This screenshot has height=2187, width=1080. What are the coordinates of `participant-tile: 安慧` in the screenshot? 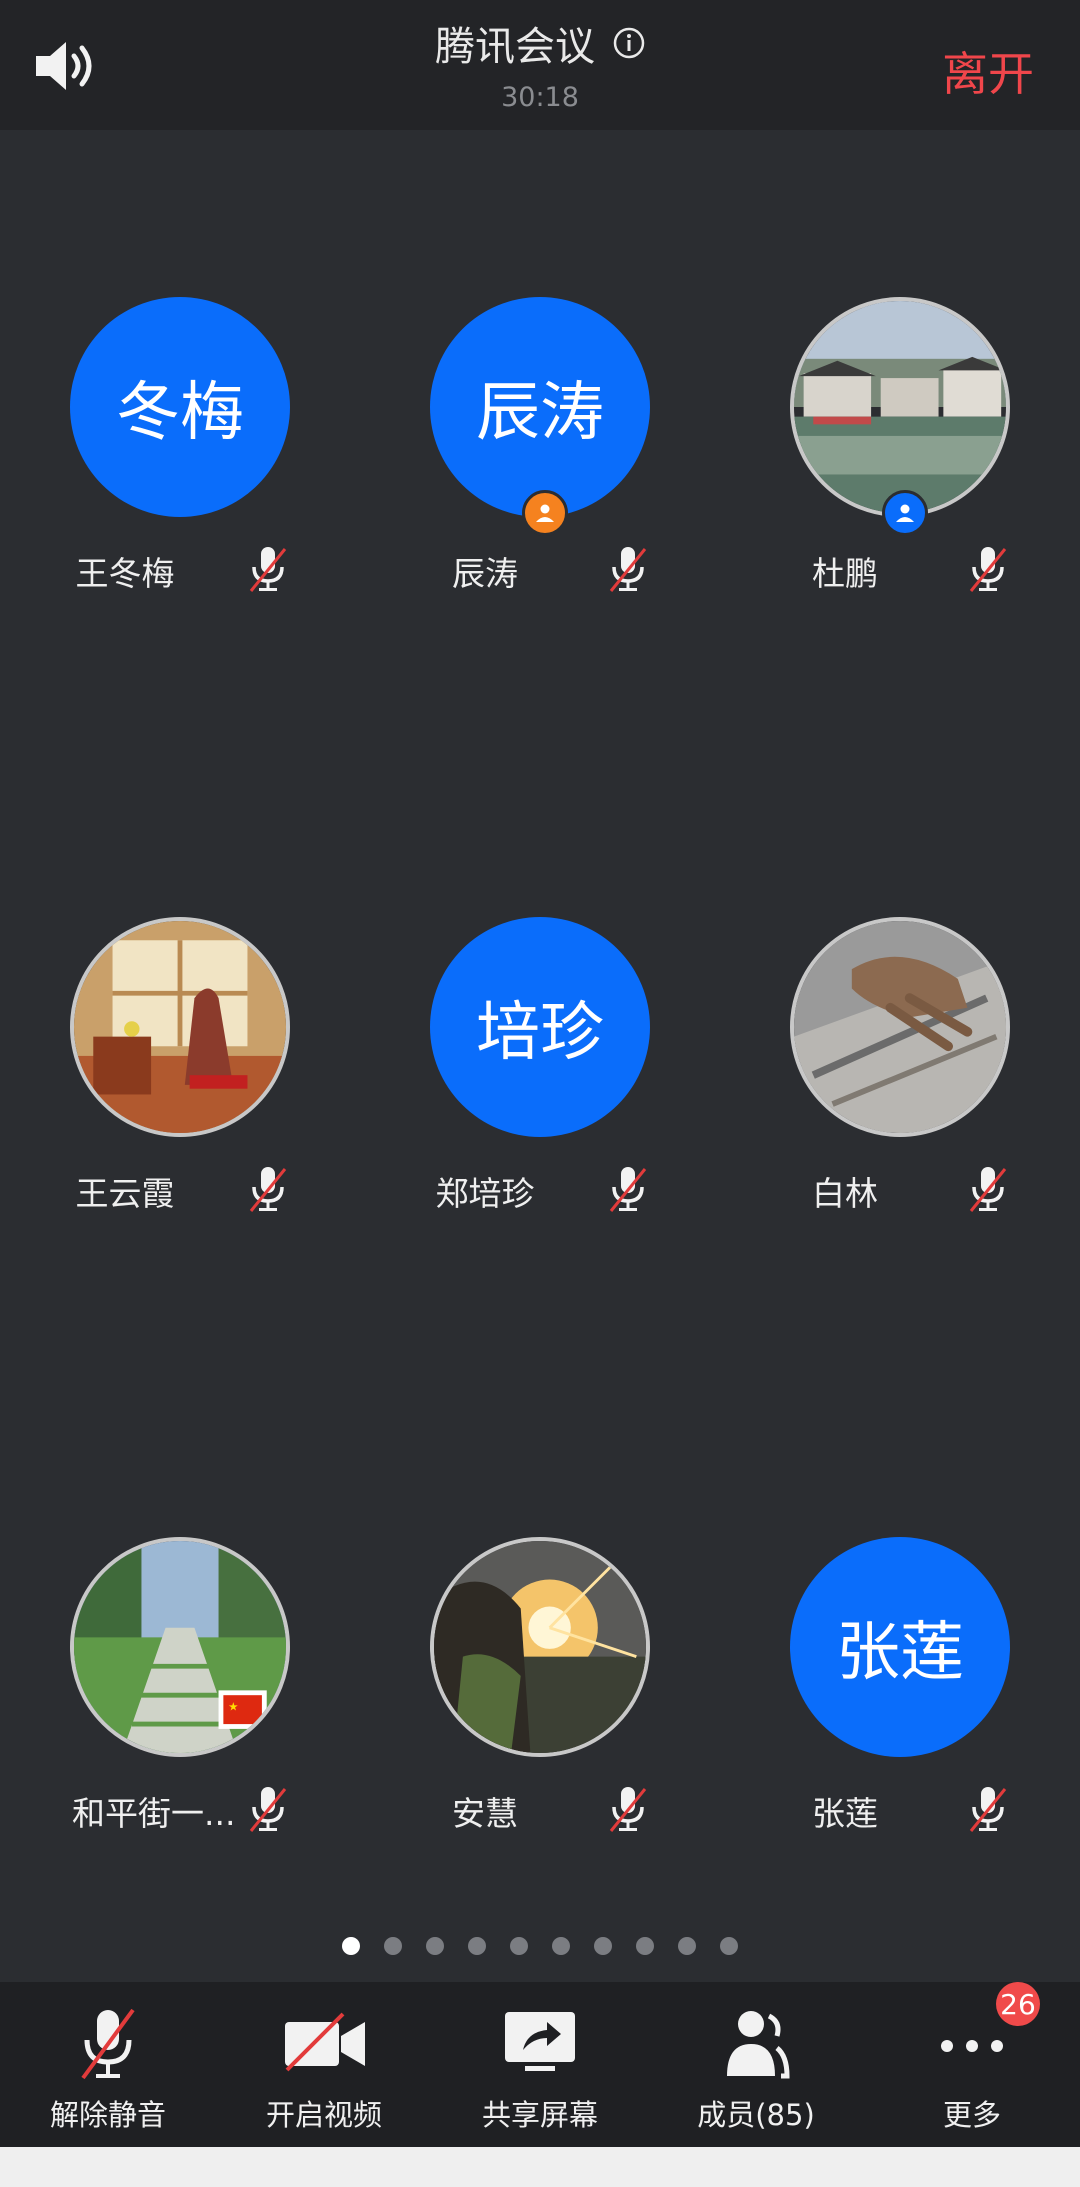 It's located at (540, 1702).